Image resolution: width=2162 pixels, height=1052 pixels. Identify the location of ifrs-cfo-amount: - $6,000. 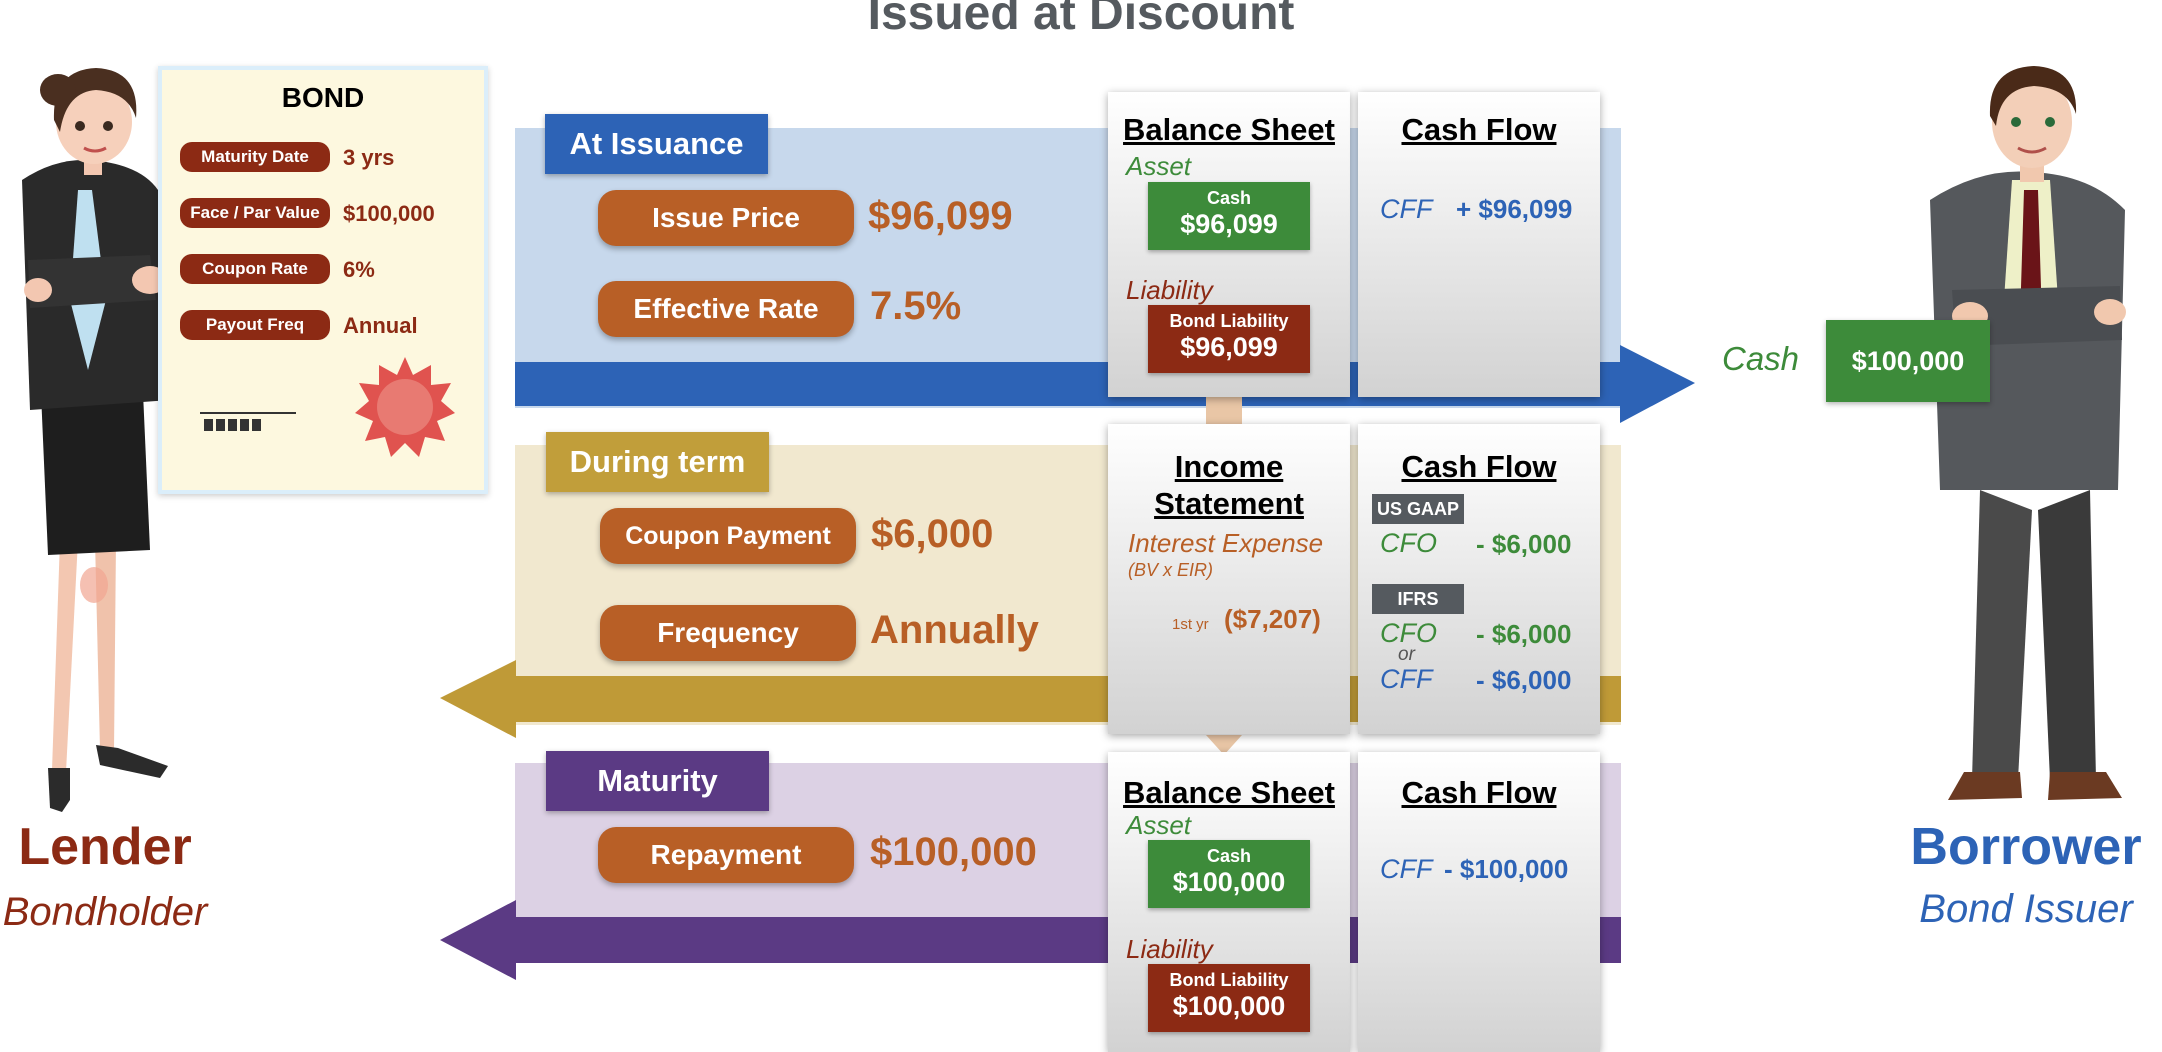
(1524, 634).